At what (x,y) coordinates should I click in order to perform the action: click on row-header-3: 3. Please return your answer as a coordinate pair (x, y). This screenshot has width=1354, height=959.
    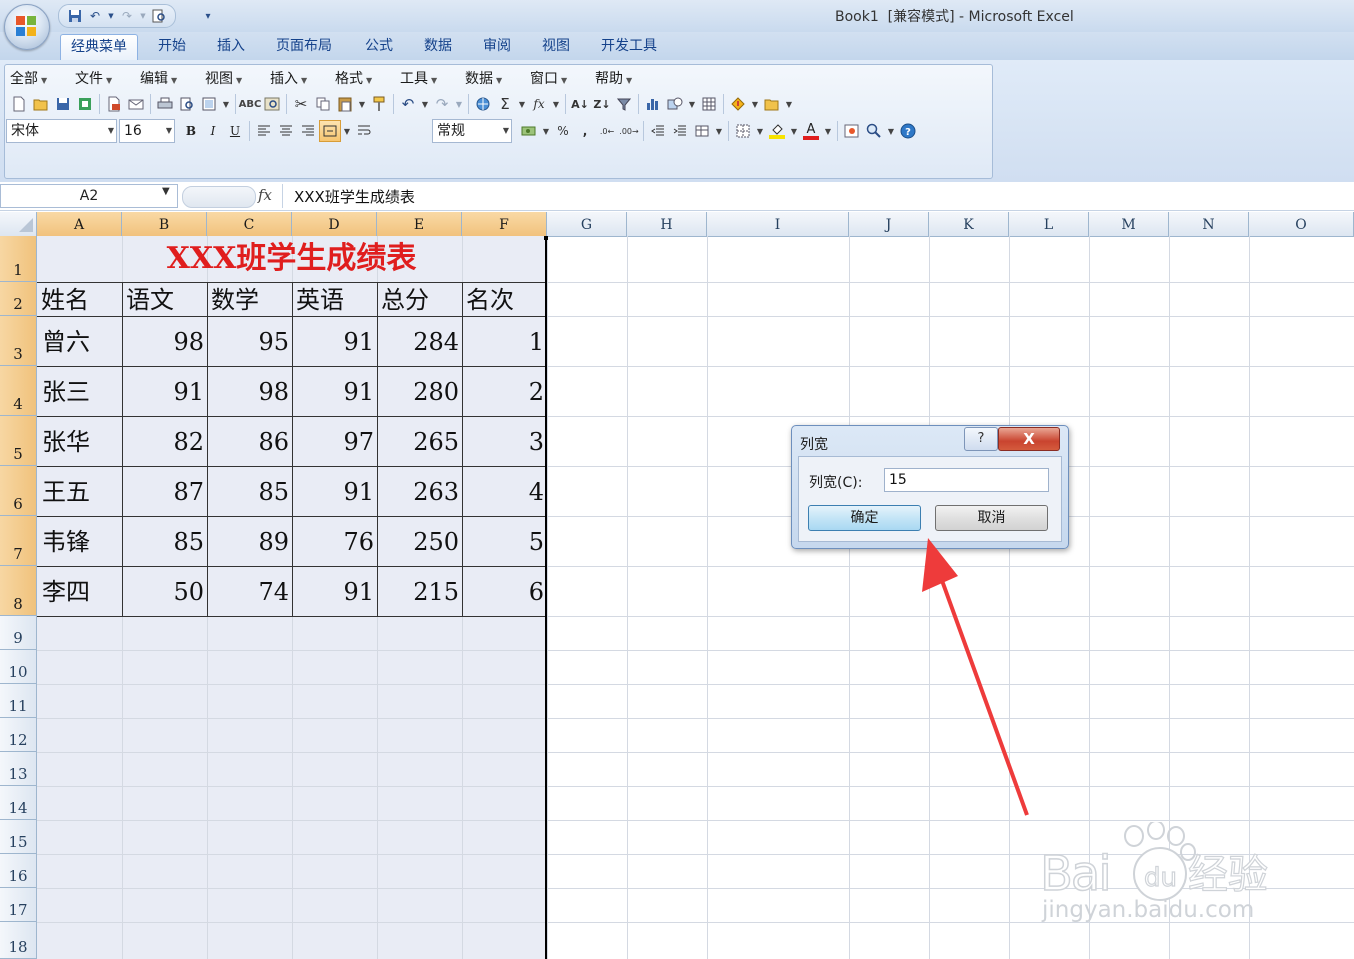
    Looking at the image, I should click on (18, 341).